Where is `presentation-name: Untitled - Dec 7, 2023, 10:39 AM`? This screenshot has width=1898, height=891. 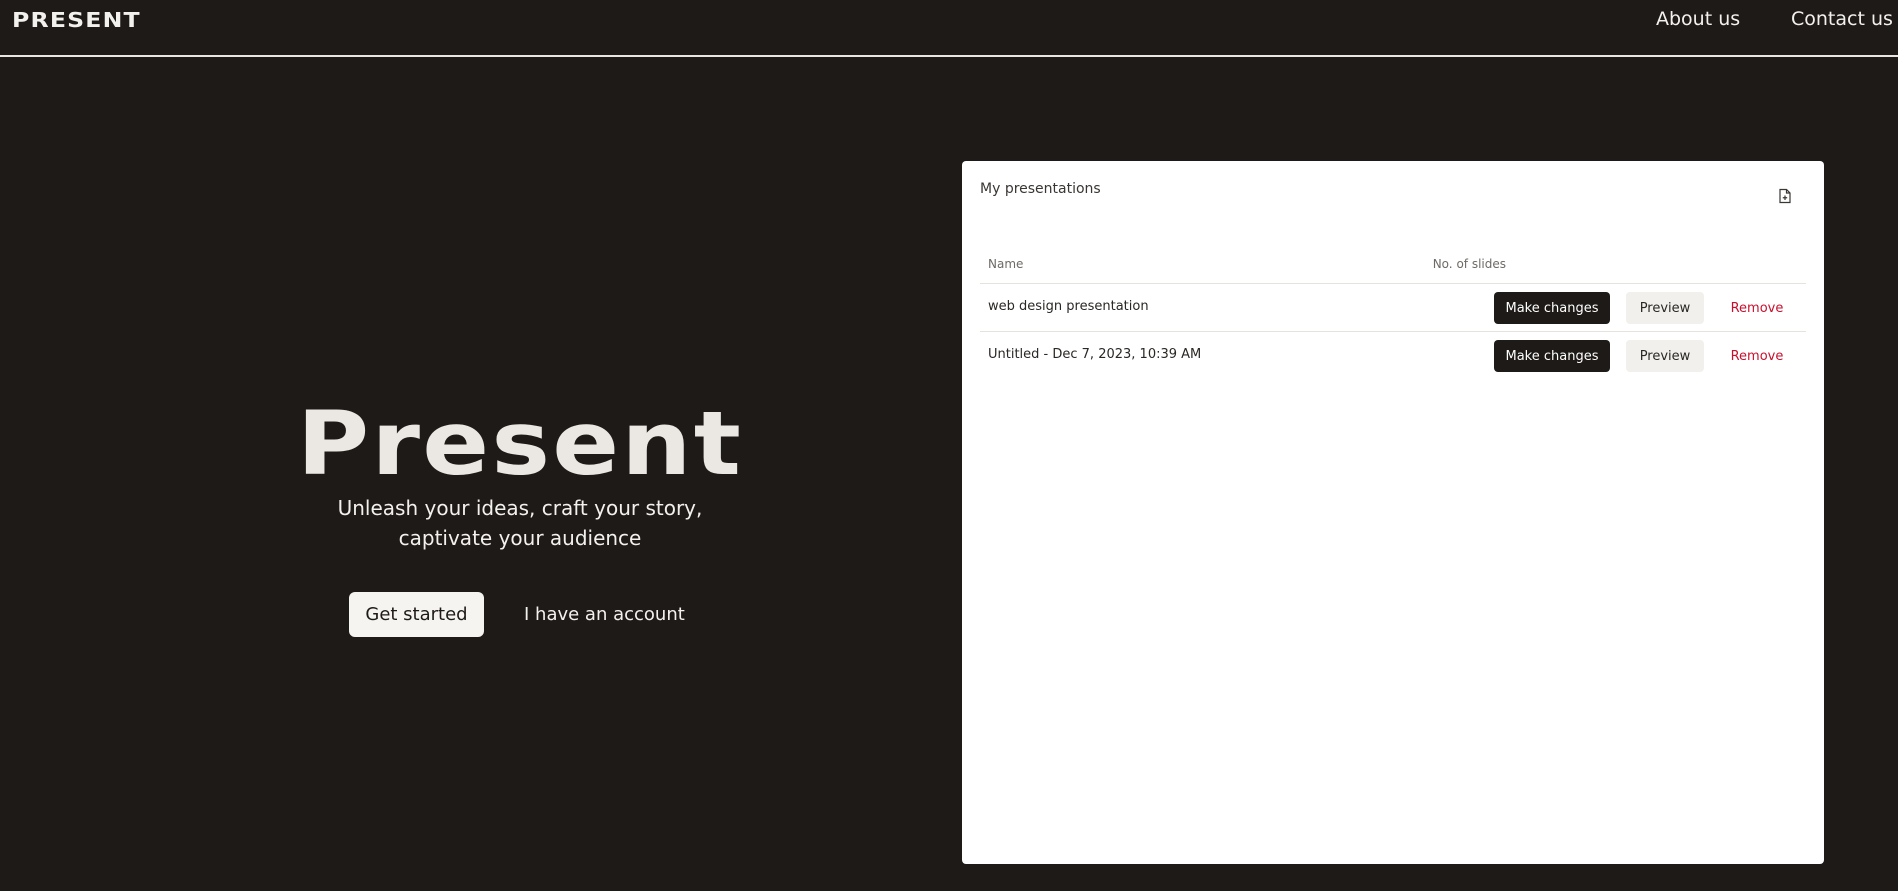
presentation-name: Untitled - Dec 7, 2023, 10:39 AM is located at coordinates (1095, 354).